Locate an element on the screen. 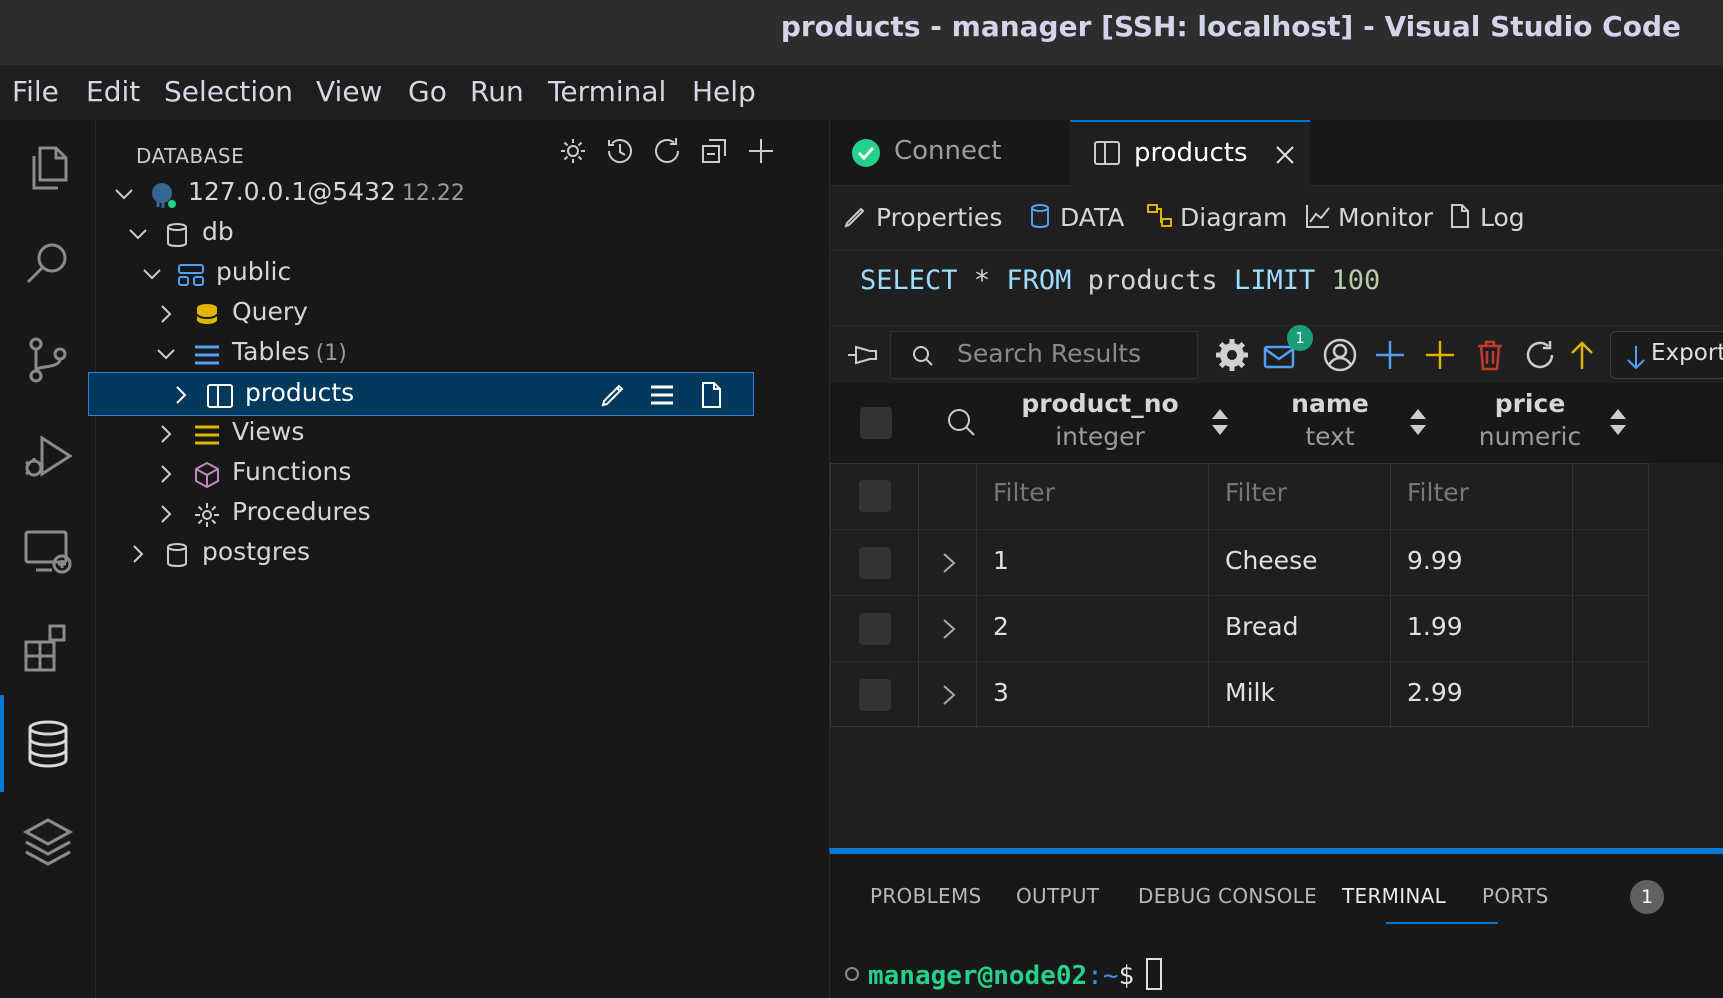 The width and height of the screenshot is (1723, 998). tree-functions: Functions is located at coordinates (462, 474).